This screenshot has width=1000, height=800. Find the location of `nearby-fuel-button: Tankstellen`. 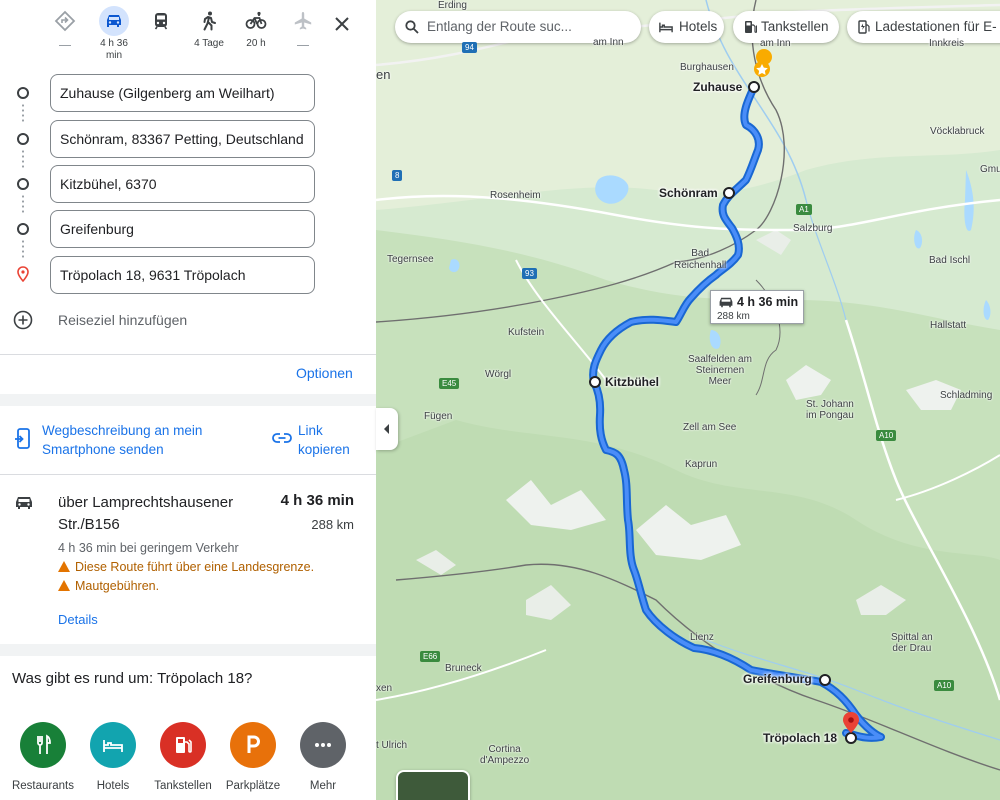

nearby-fuel-button: Tankstellen is located at coordinates (183, 757).